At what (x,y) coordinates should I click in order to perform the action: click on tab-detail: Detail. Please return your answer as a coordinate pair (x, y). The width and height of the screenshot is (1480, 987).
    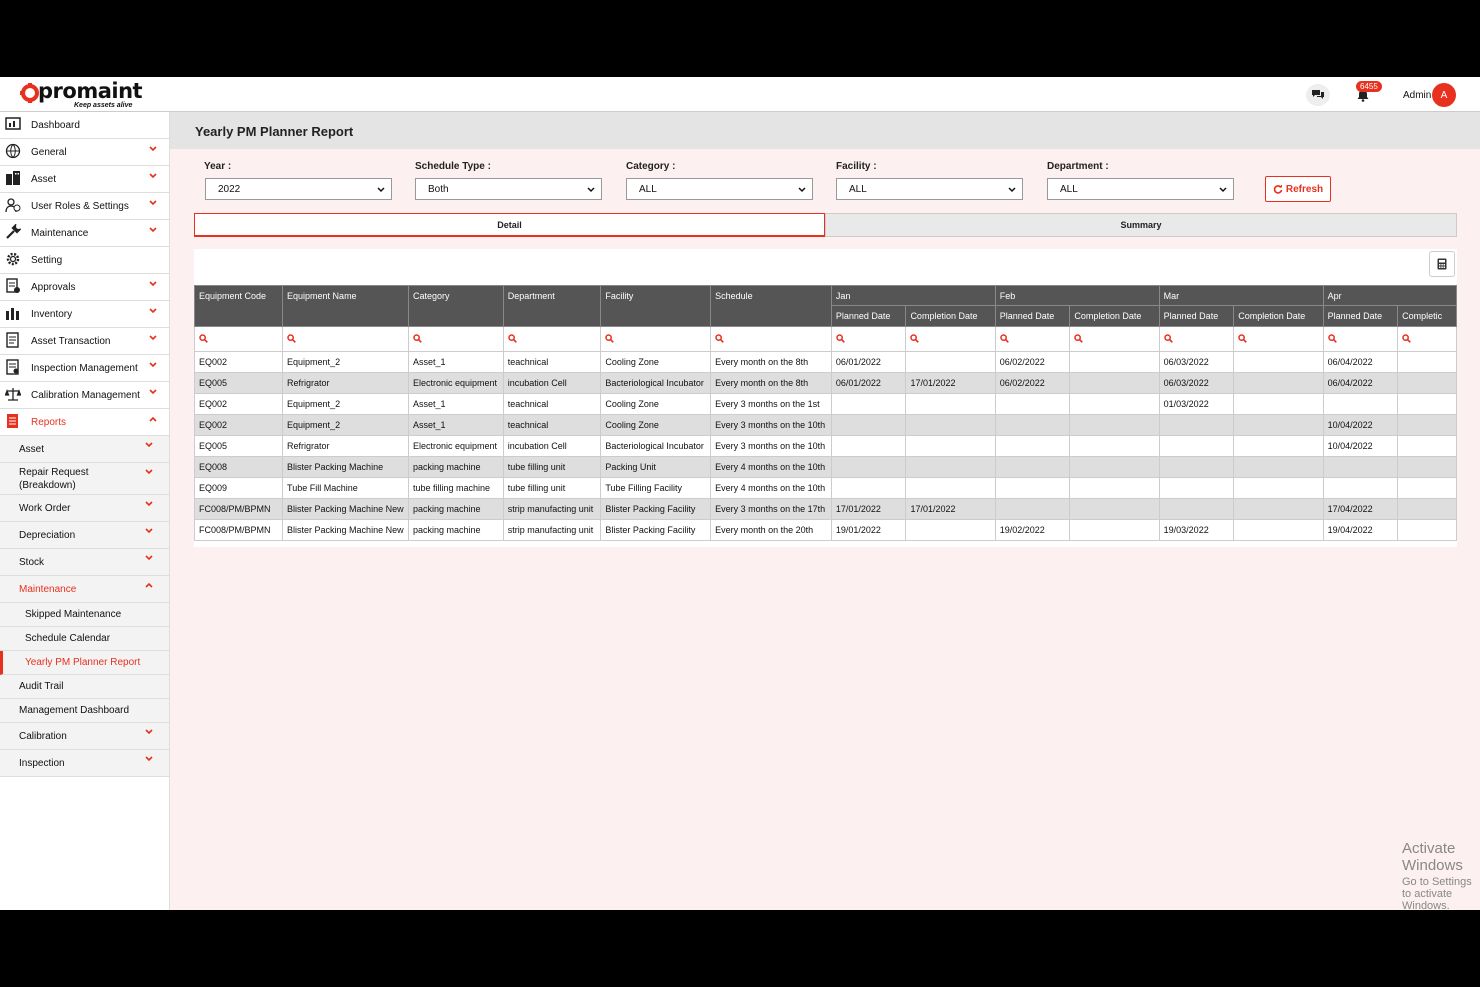
    Looking at the image, I should click on (509, 225).